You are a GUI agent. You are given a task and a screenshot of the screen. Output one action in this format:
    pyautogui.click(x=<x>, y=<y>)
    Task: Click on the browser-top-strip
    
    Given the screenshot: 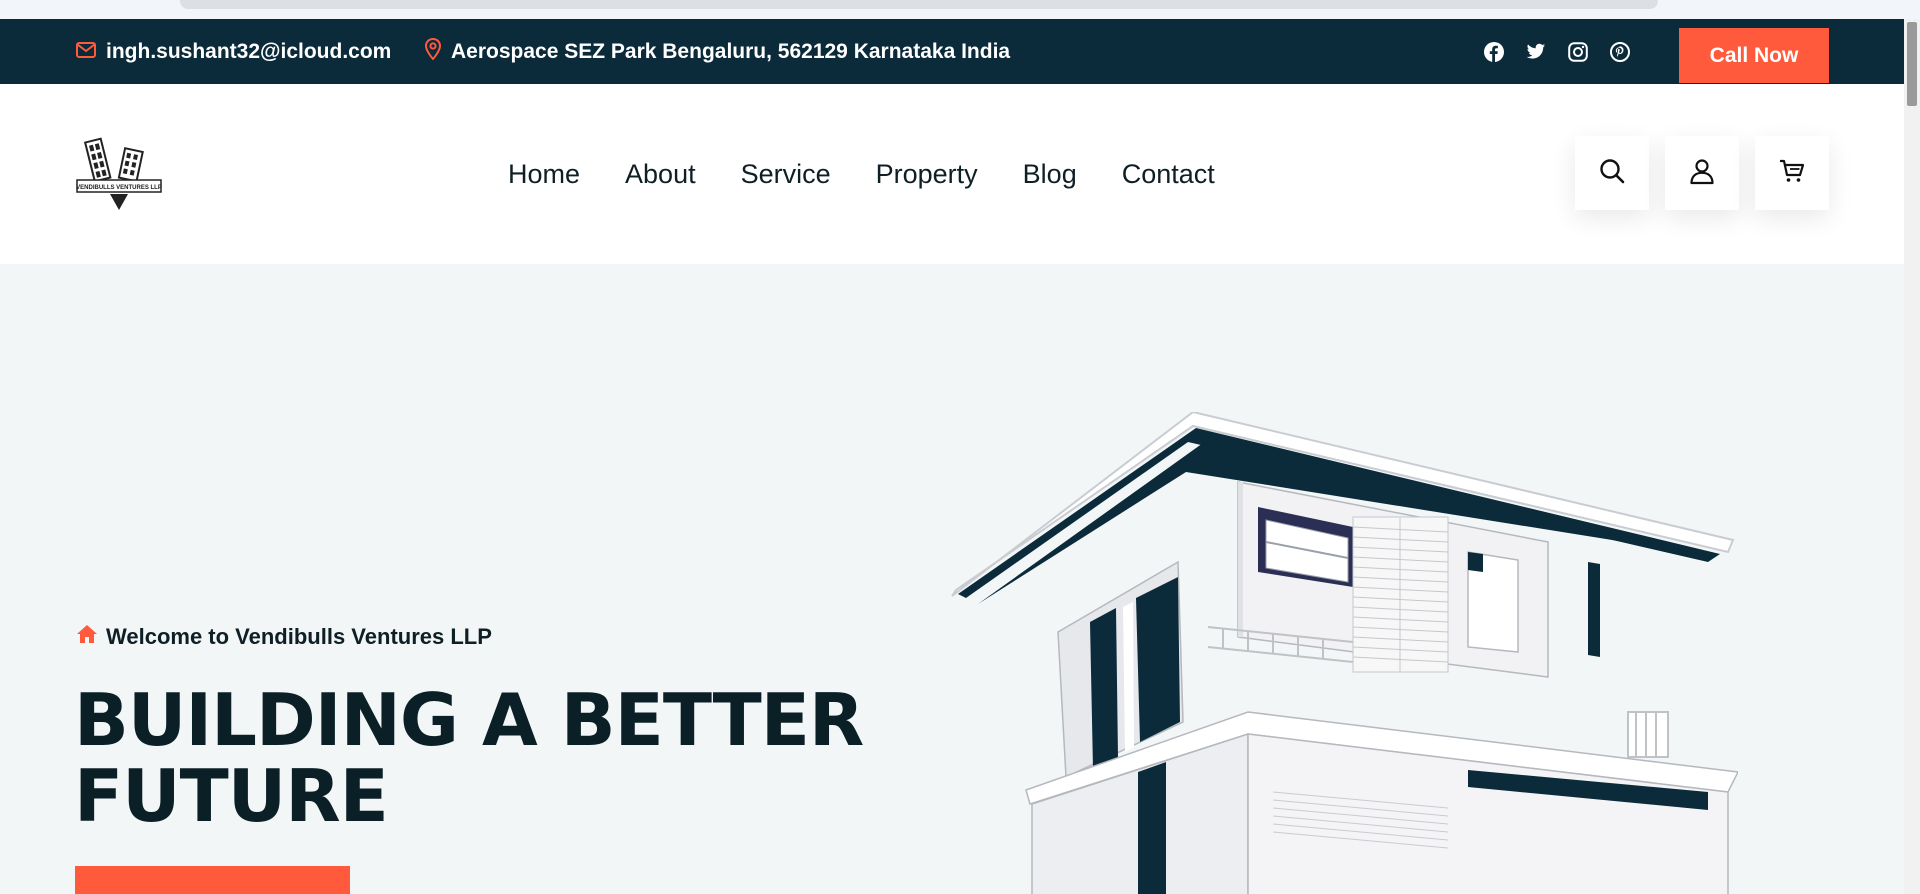 What is the action you would take?
    pyautogui.click(x=960, y=9)
    